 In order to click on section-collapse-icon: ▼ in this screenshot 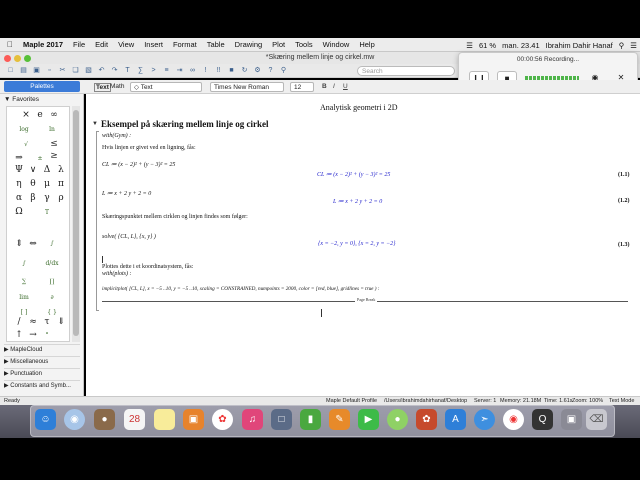, I will do `click(95, 124)`.